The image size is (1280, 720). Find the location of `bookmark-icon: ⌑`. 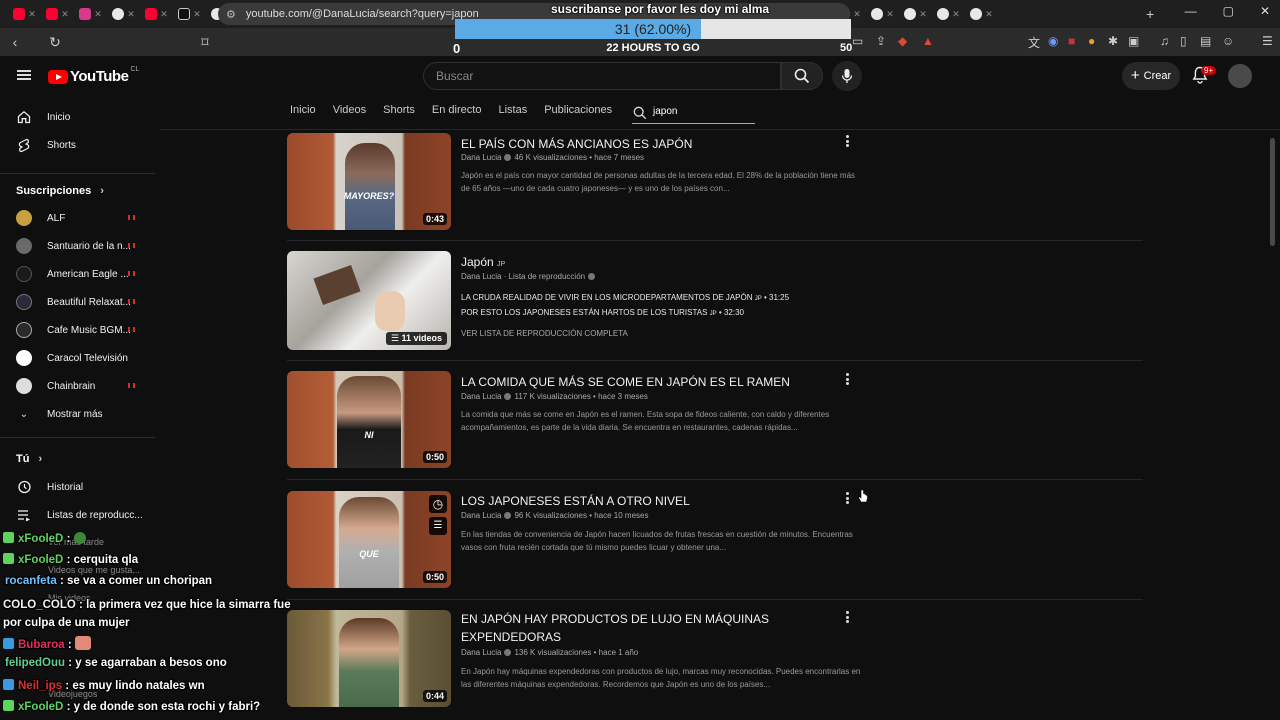

bookmark-icon: ⌑ is located at coordinates (205, 42).